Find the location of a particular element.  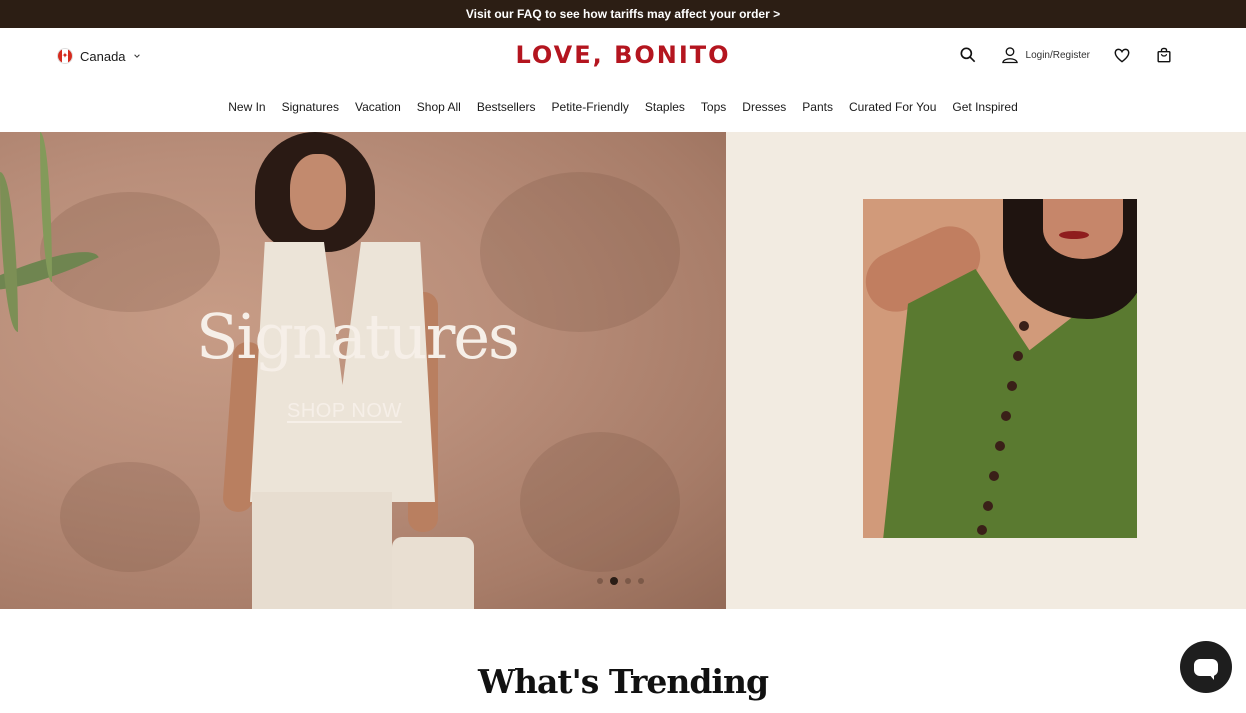

cart-button is located at coordinates (1164, 55).